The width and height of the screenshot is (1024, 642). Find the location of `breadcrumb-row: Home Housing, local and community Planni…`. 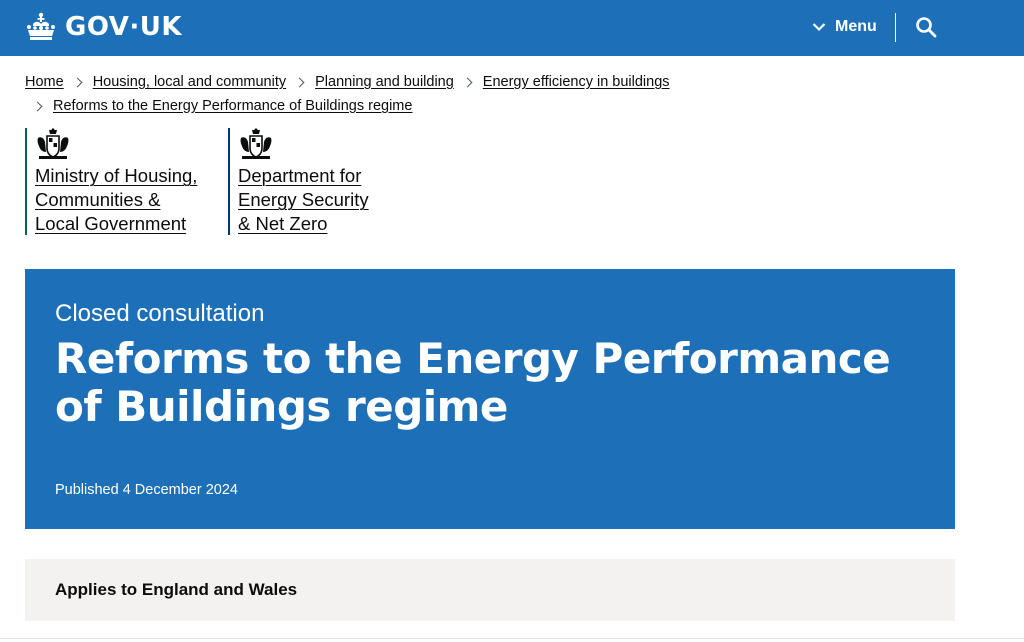

breadcrumb-row: Home Housing, local and community Planni… is located at coordinates (475, 82).